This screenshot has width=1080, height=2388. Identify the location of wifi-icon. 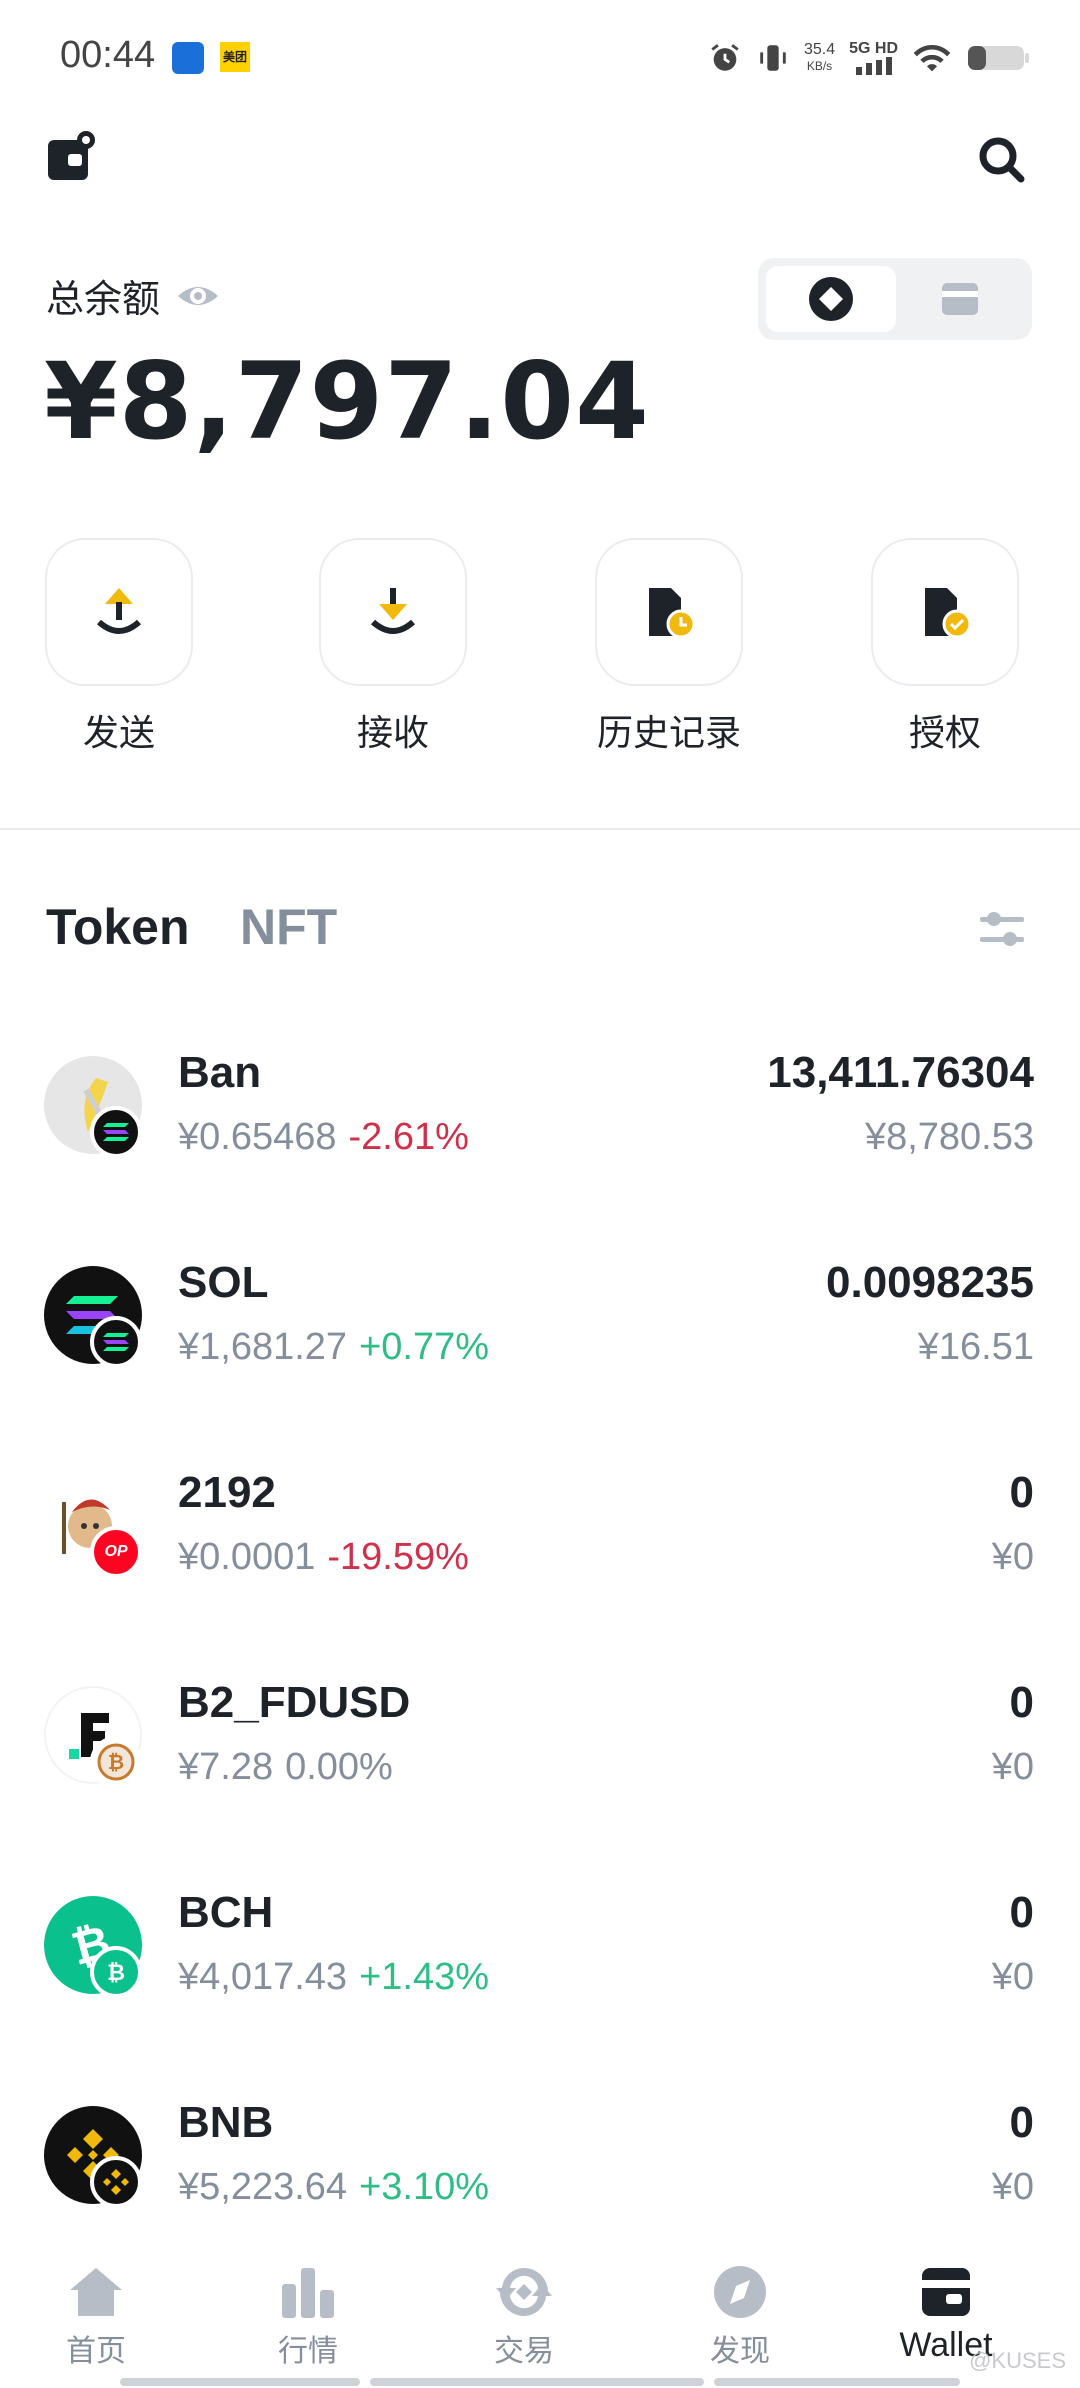
(932, 58).